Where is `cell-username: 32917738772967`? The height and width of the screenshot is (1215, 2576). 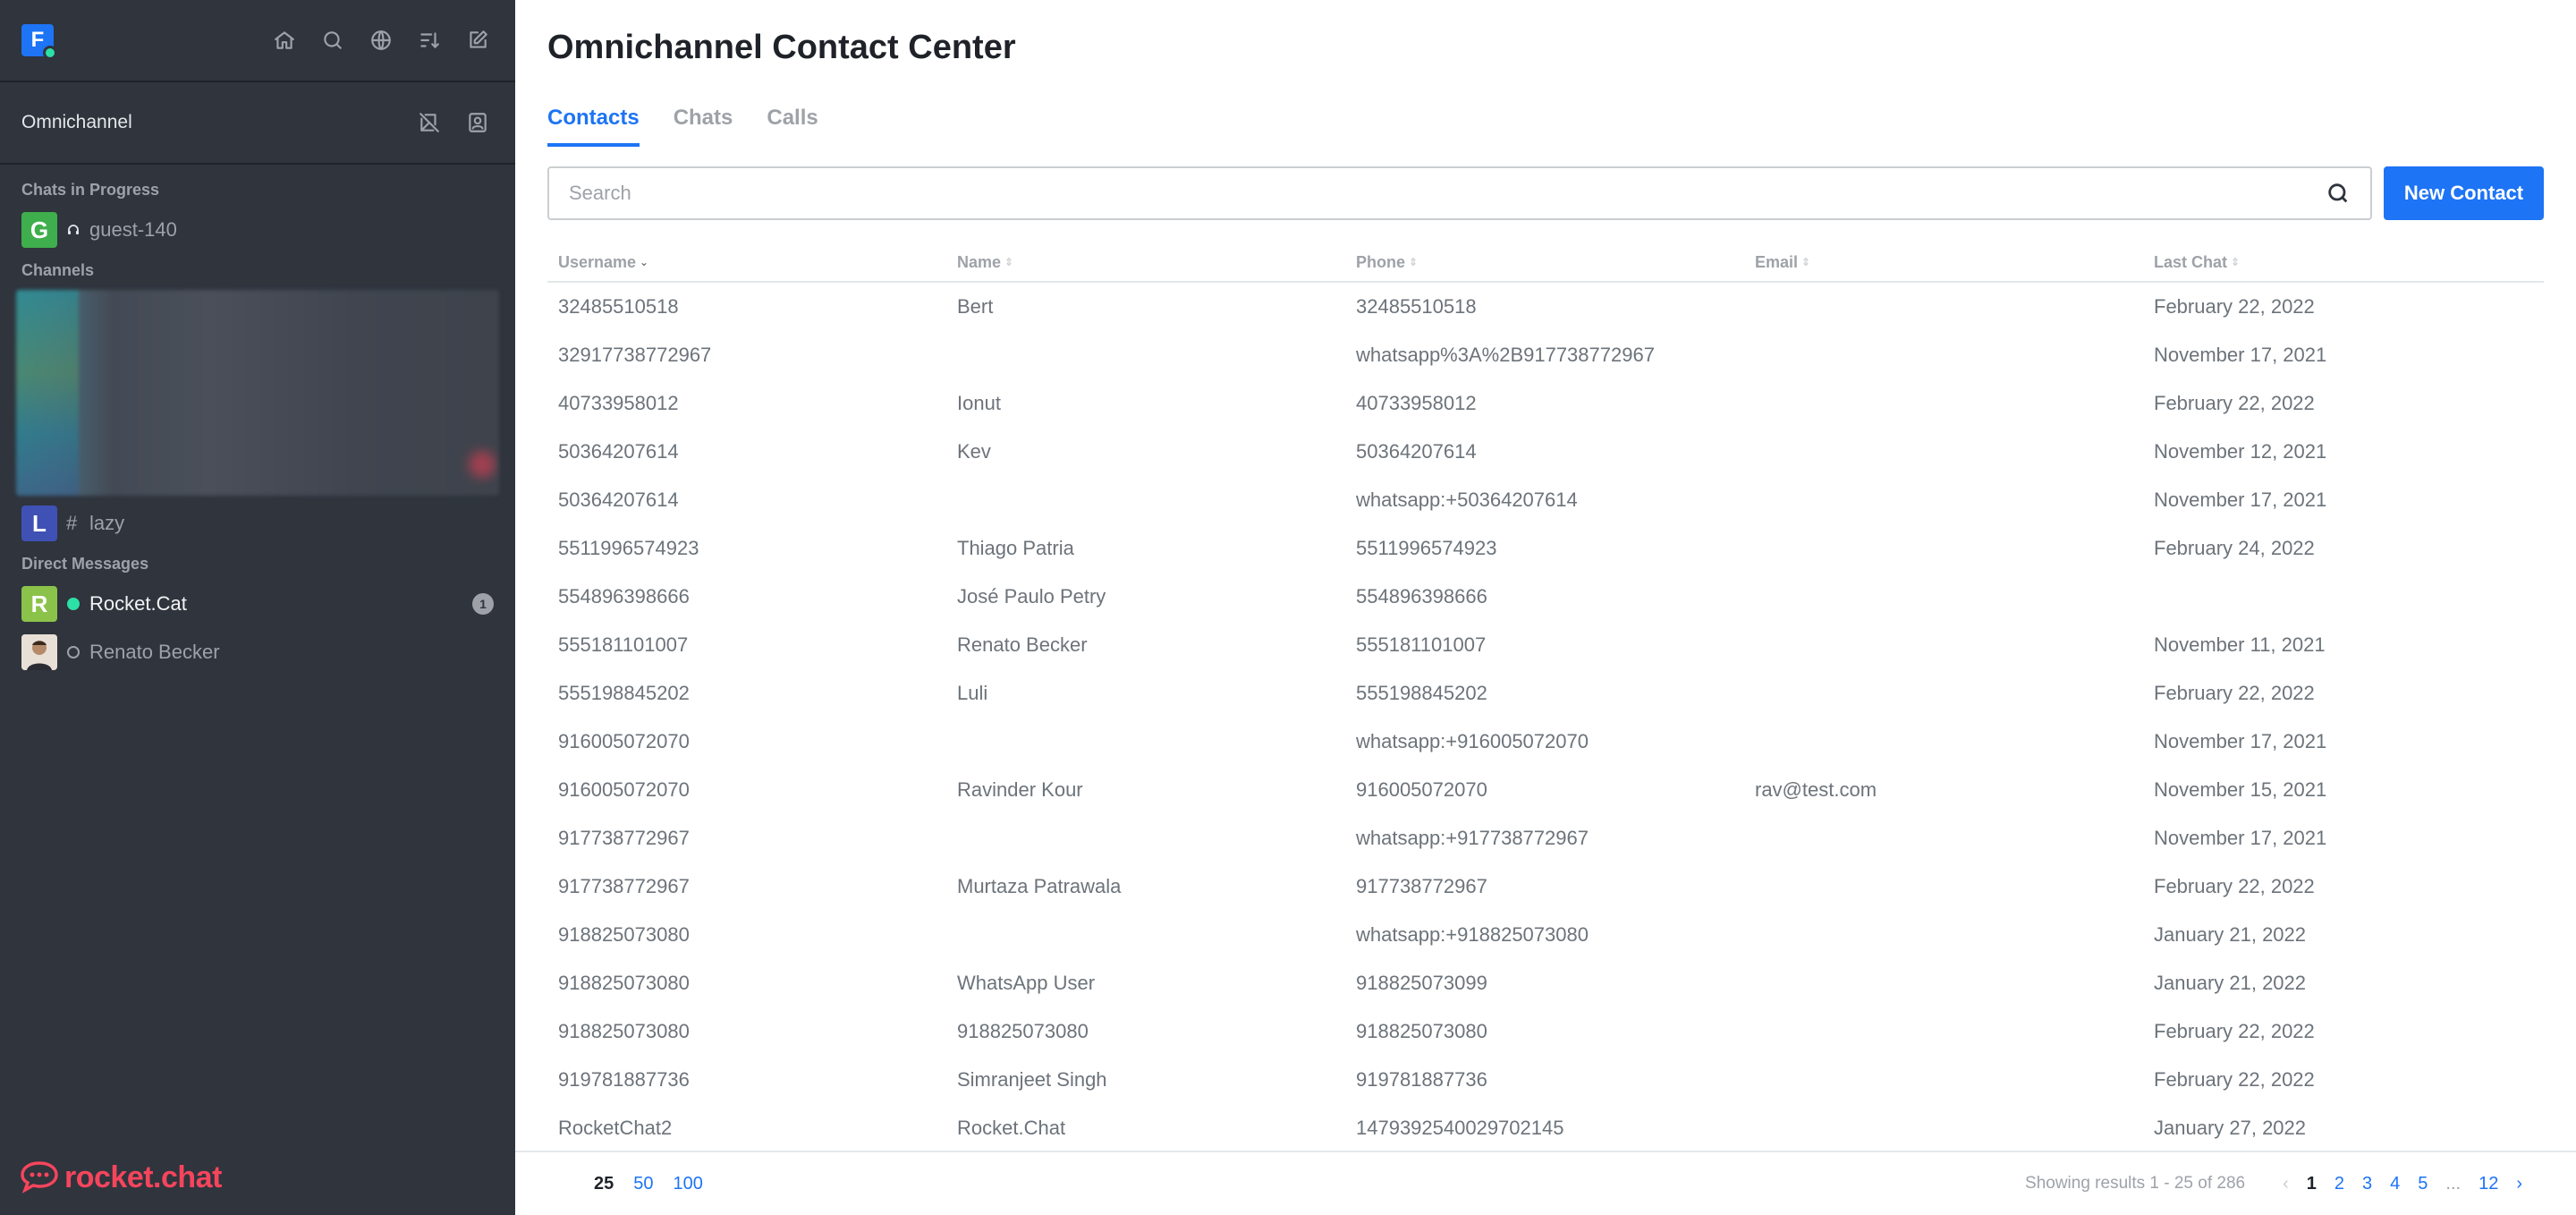 cell-username: 32917738772967 is located at coordinates (635, 355).